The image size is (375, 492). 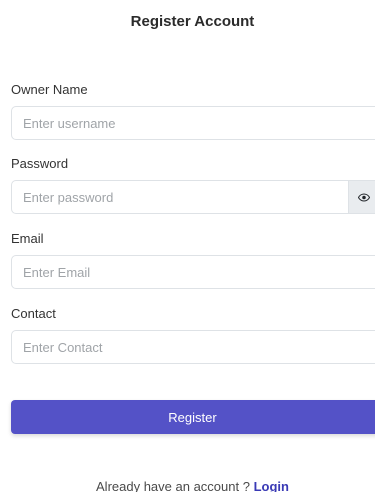 I want to click on contact-label: Contact, so click(x=33, y=313).